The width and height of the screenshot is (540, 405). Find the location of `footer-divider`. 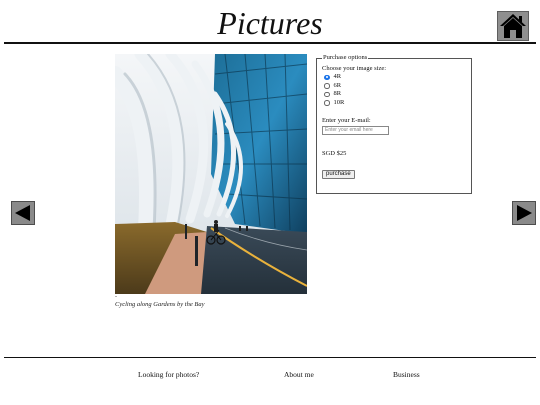

footer-divider is located at coordinates (270, 357).